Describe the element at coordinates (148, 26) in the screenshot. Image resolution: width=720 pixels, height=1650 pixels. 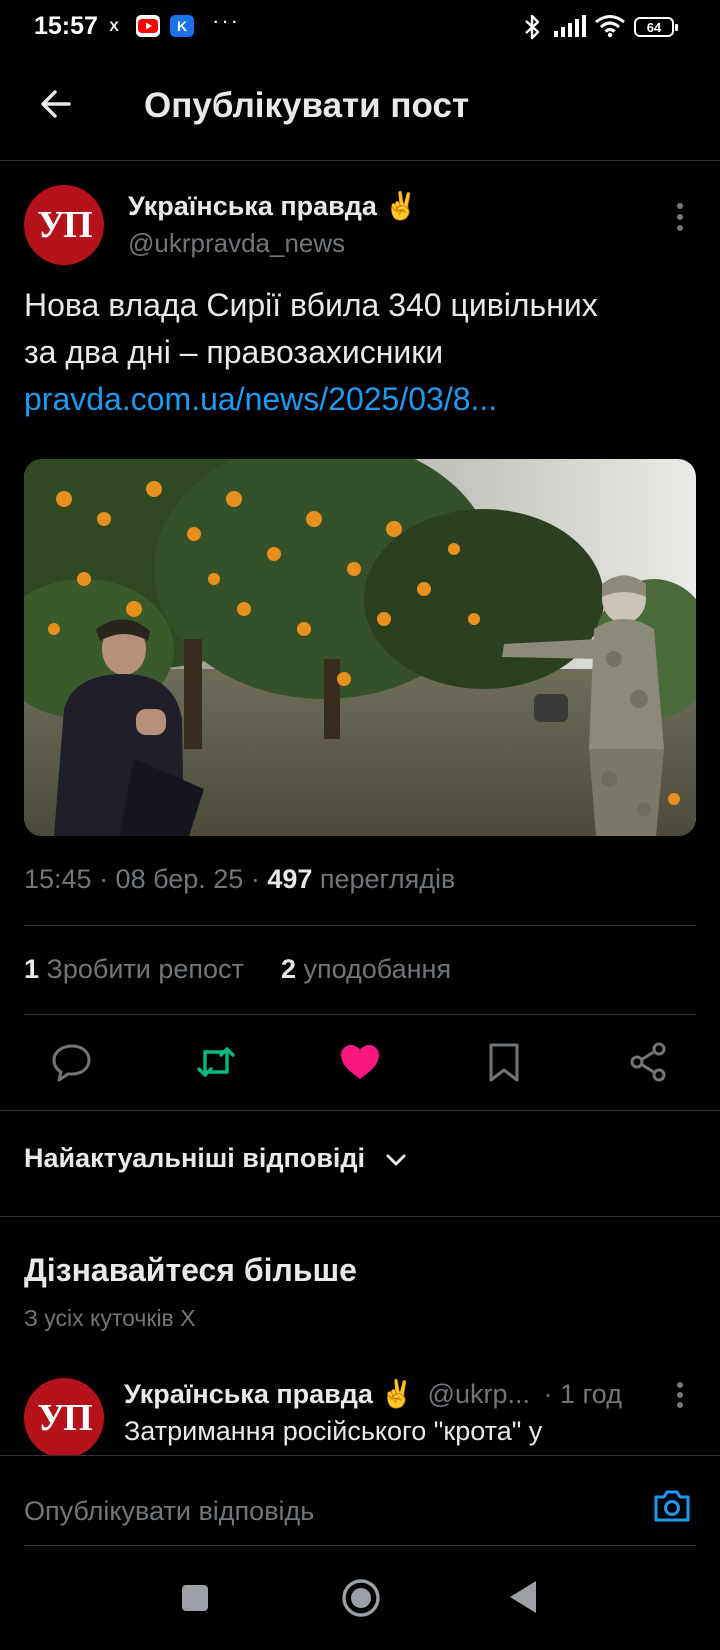
I see `youtube-icon` at that location.